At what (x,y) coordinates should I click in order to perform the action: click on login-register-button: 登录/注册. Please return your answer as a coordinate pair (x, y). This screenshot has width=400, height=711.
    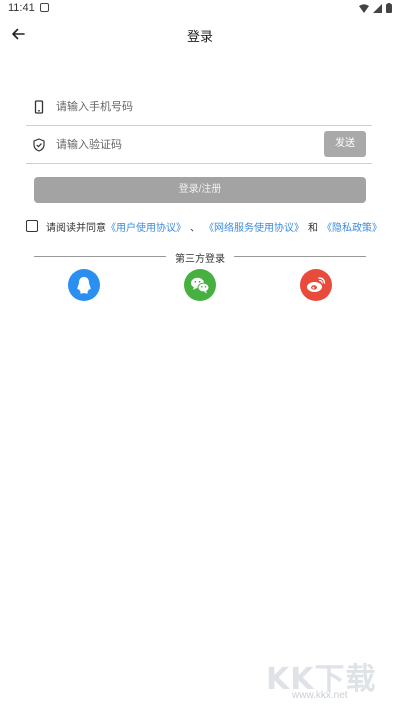
    Looking at the image, I should click on (200, 190).